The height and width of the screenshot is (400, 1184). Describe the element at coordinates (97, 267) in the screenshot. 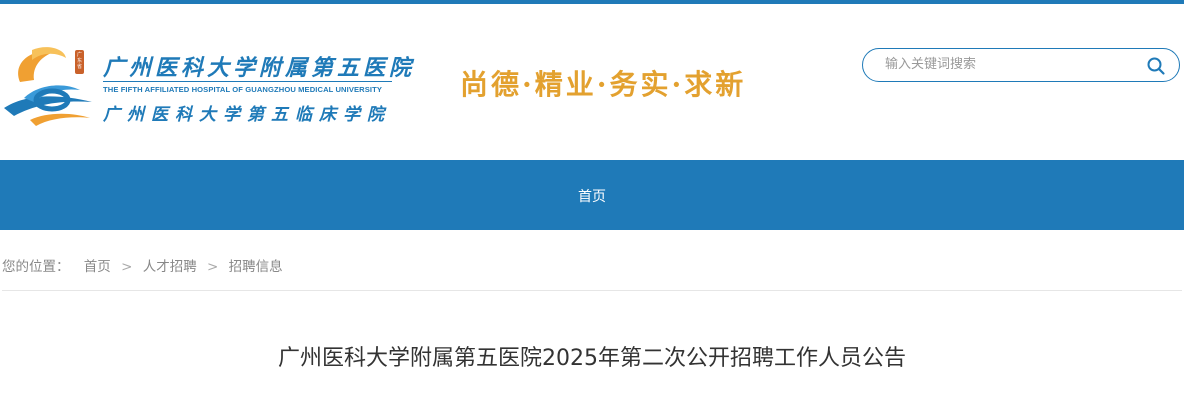

I see `breadcrumb-home: 首页` at that location.